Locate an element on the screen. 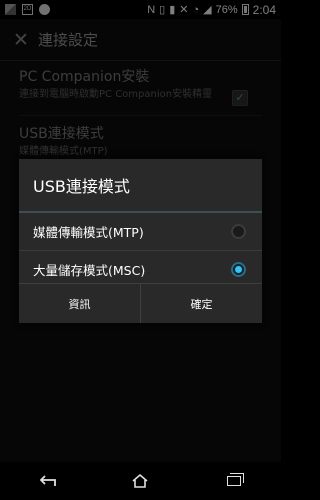 Image resolution: width=320 pixels, height=500 pixels. info-button: 資訊 is located at coordinates (79, 303).